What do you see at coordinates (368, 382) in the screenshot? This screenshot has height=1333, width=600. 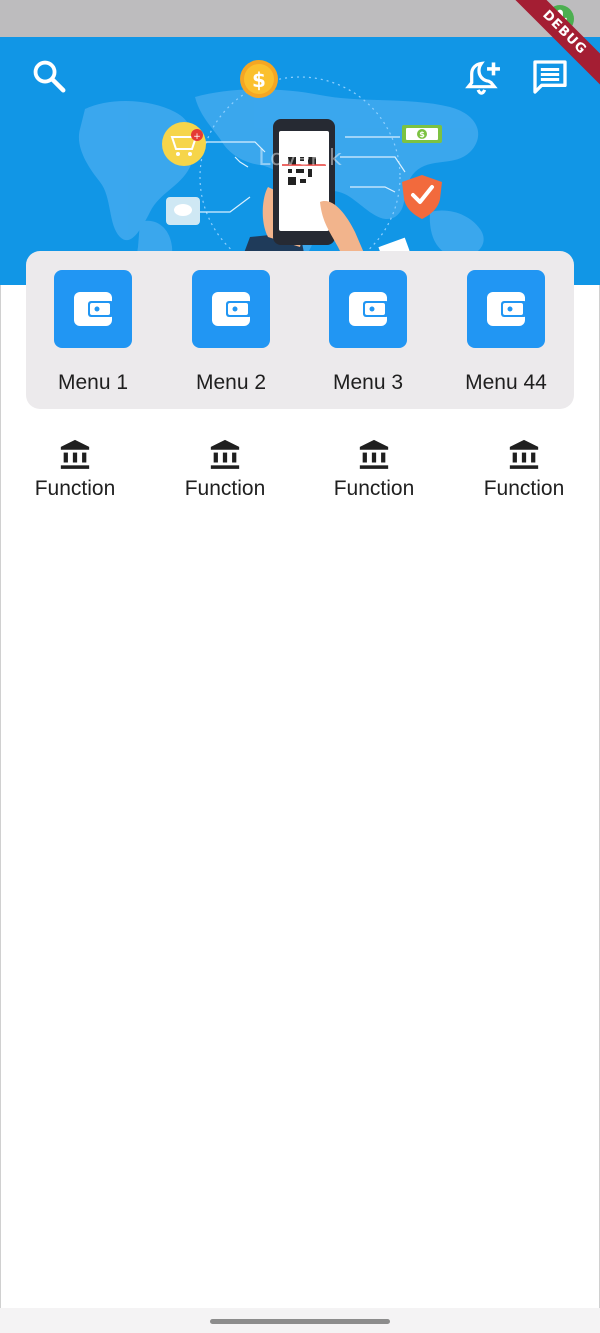 I see `menu-label: Menu 3` at bounding box center [368, 382].